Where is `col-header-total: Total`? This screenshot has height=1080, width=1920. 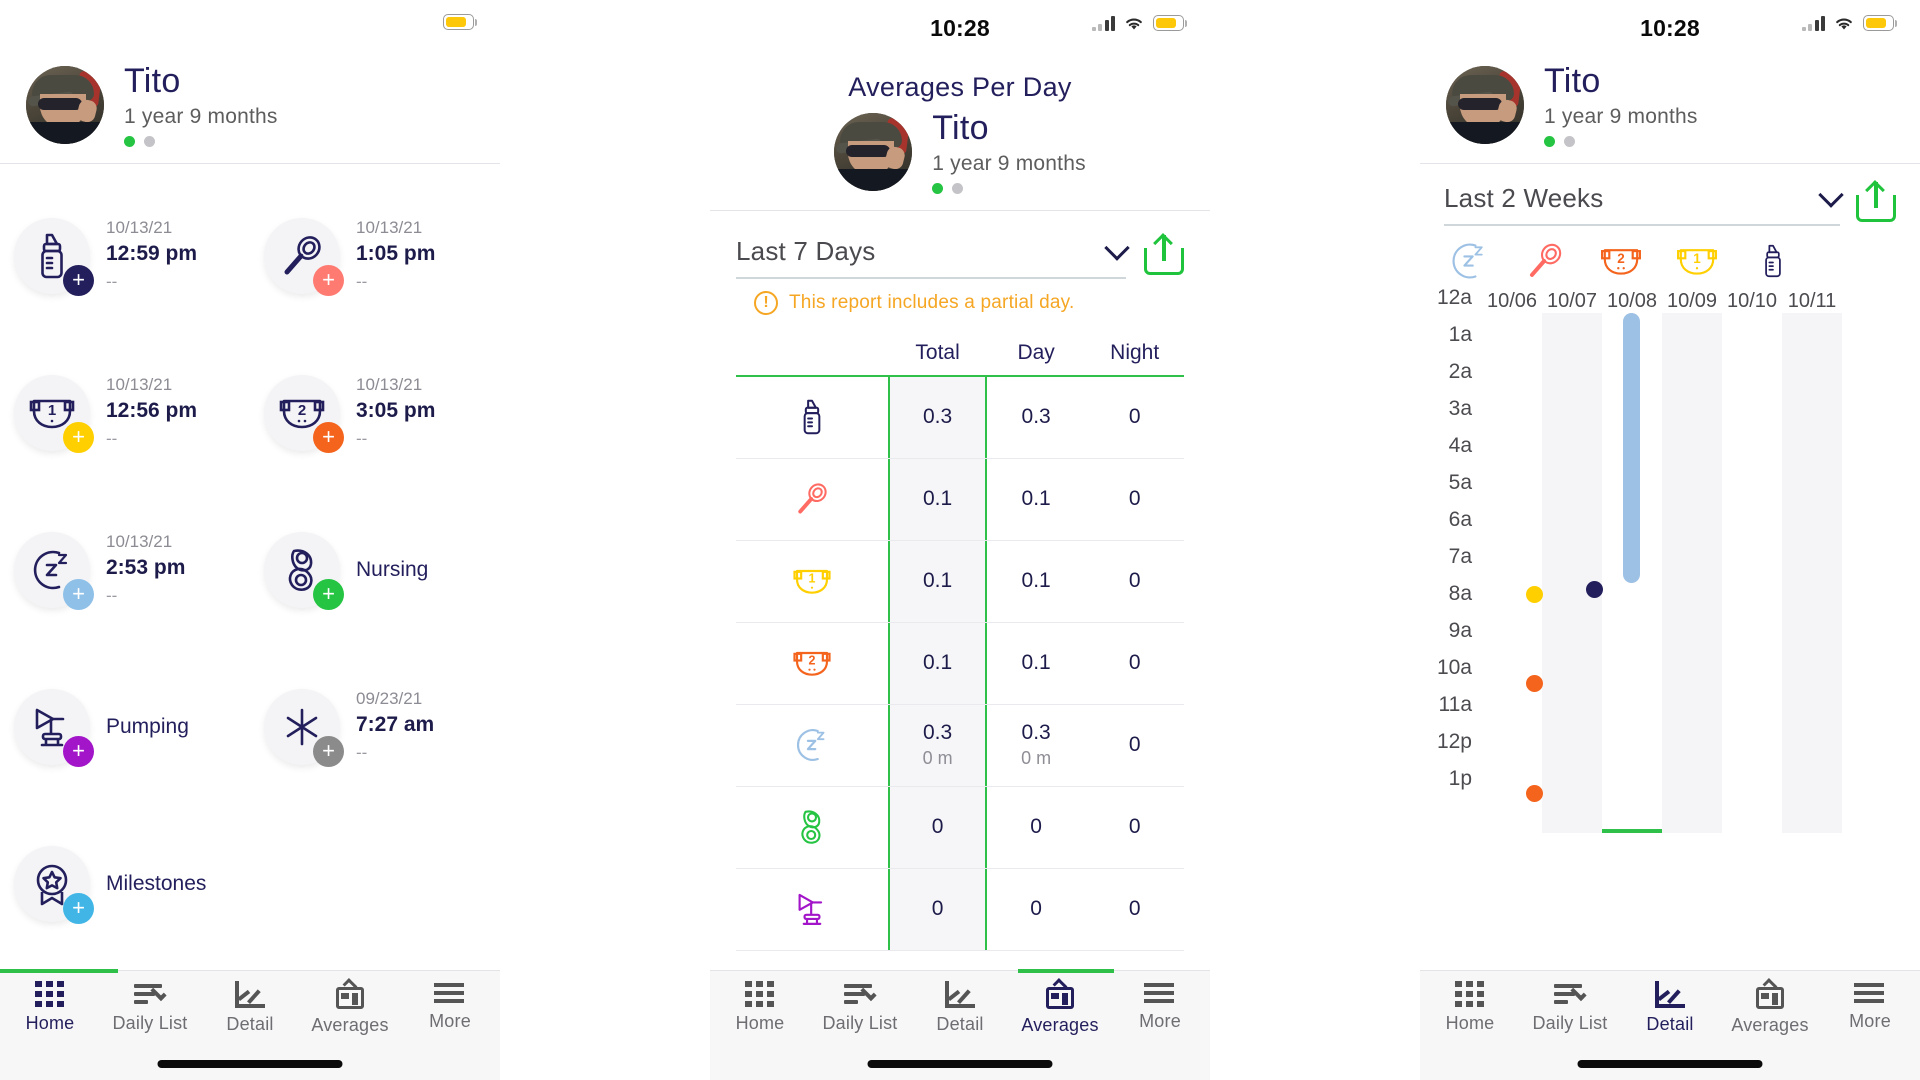 col-header-total: Total is located at coordinates (937, 352).